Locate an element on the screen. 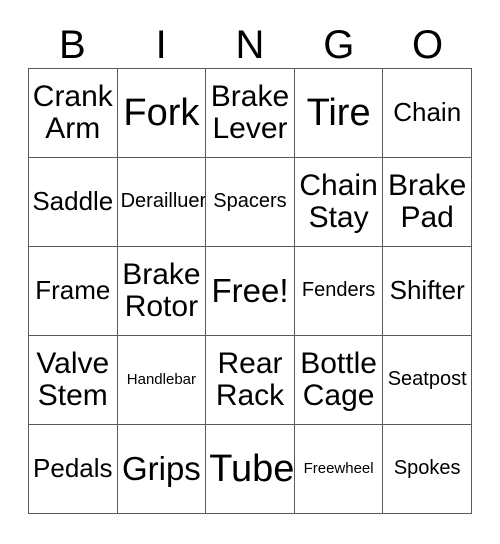  header-letter-g: G is located at coordinates (339, 45).